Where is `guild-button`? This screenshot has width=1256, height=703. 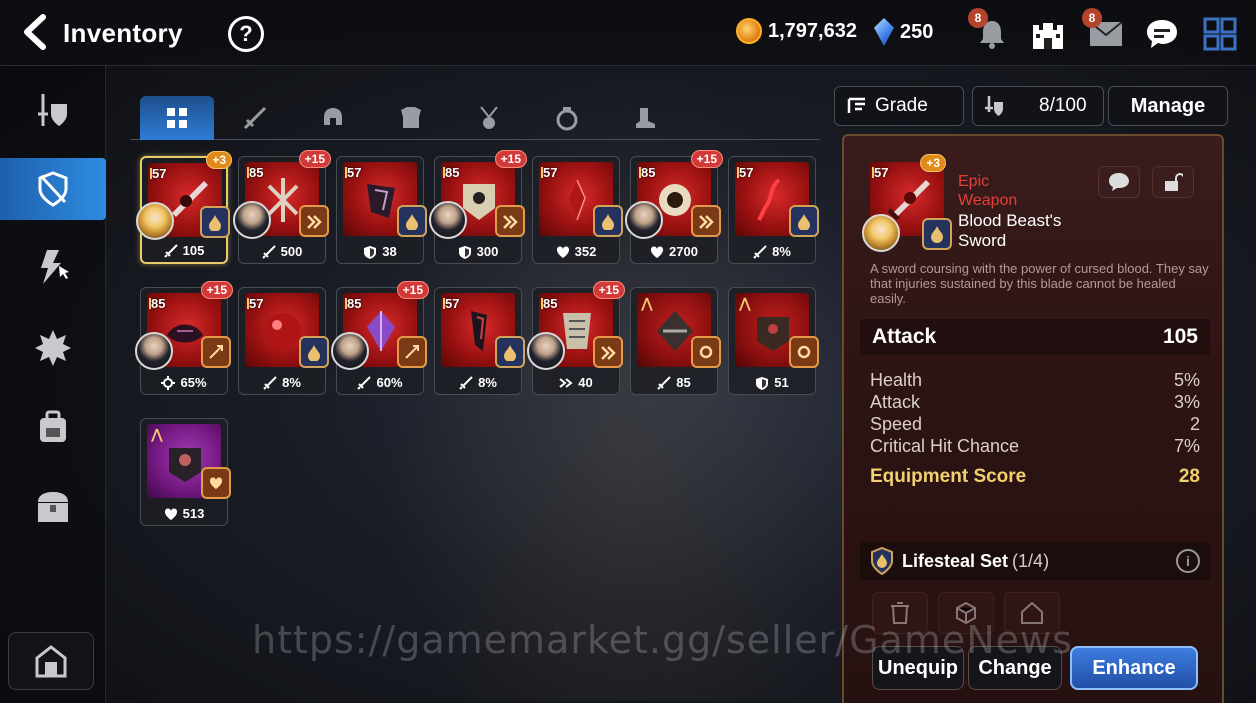 guild-button is located at coordinates (1048, 34).